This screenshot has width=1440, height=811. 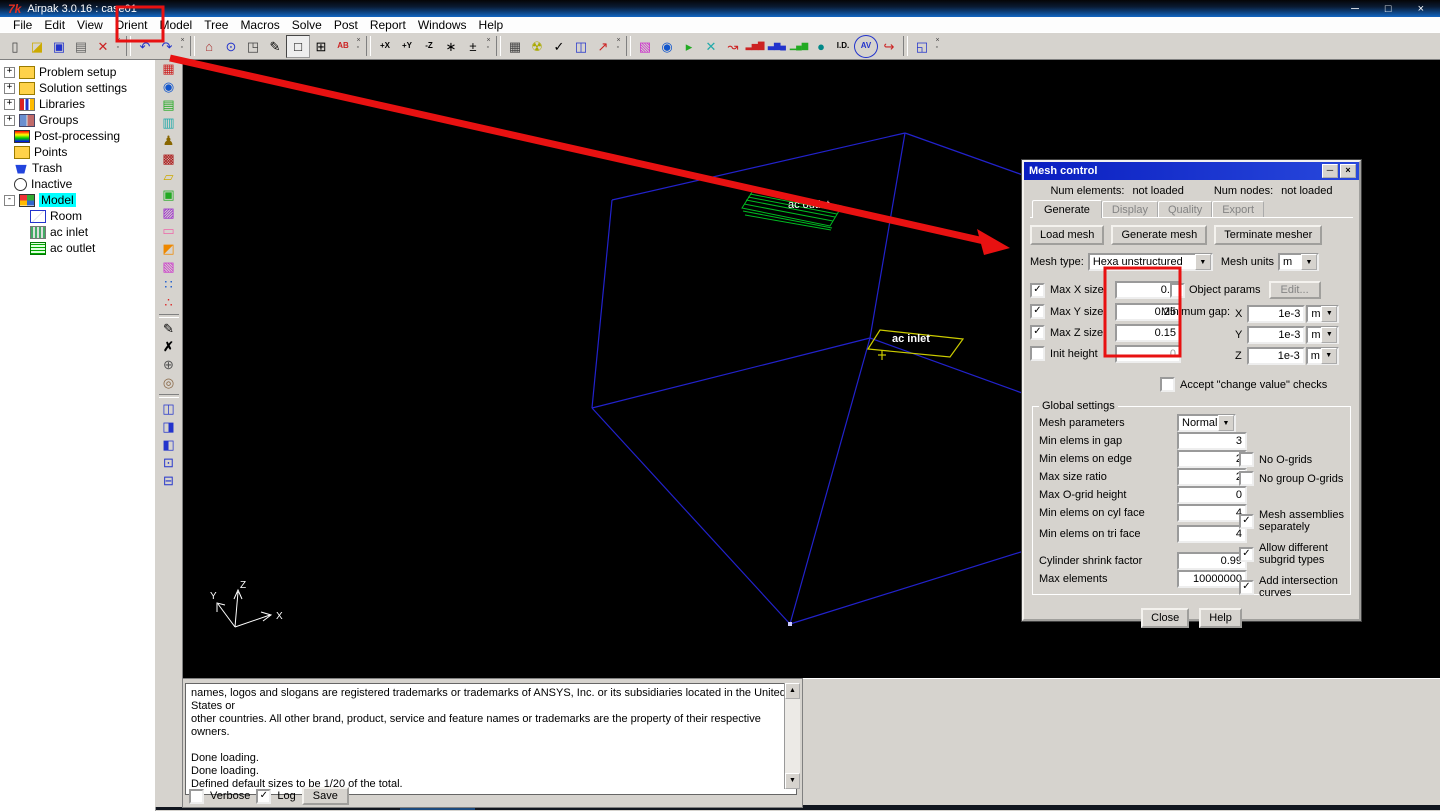 I want to click on mesh-parameters-select: Normal ▼, so click(x=1206, y=423).